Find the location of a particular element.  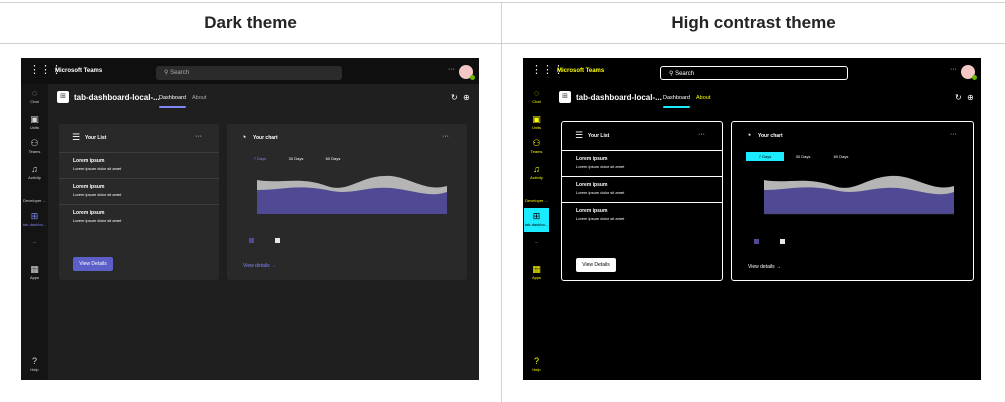

column-heading-high-contrast: High contrast theme is located at coordinates (753, 22).